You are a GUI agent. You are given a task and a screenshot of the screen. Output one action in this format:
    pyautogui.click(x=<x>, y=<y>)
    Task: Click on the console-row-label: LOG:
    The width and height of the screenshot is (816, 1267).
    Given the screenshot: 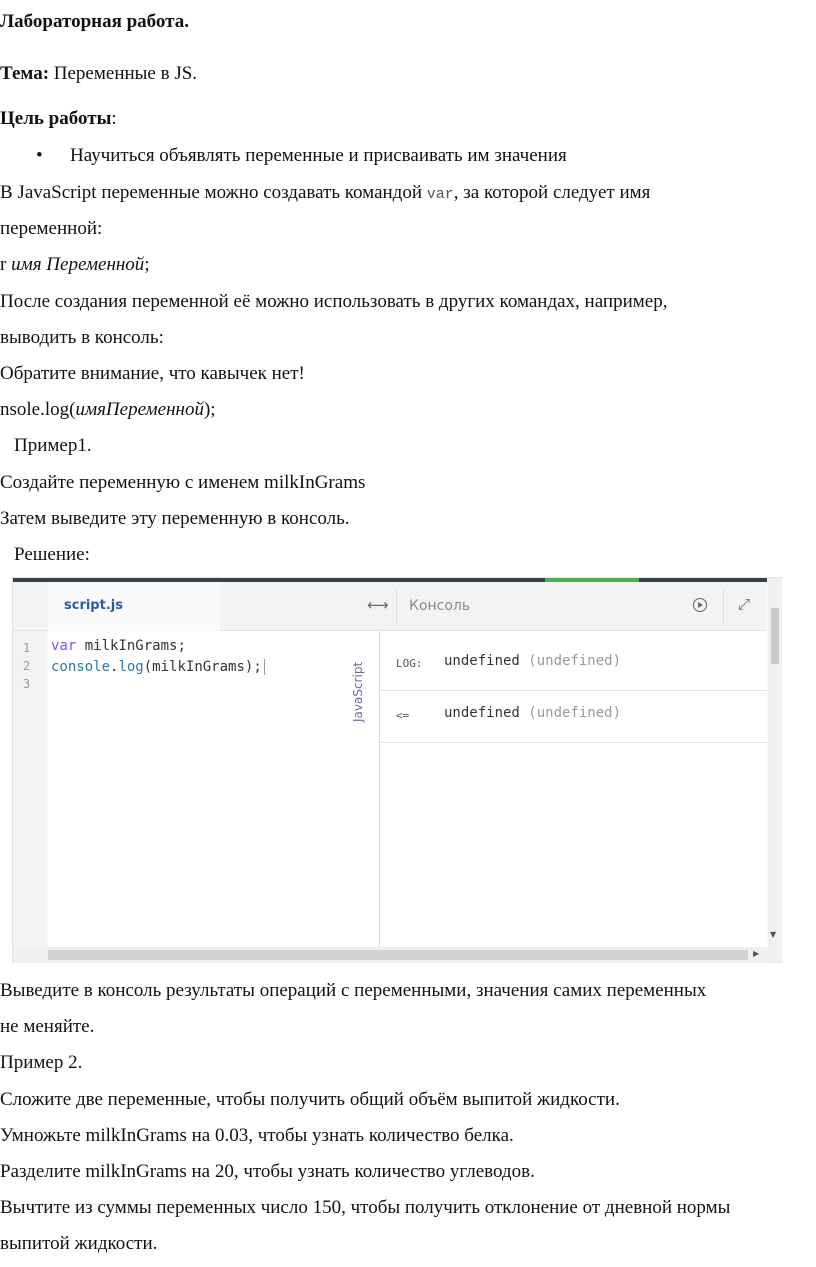 What is the action you would take?
    pyautogui.click(x=409, y=663)
    